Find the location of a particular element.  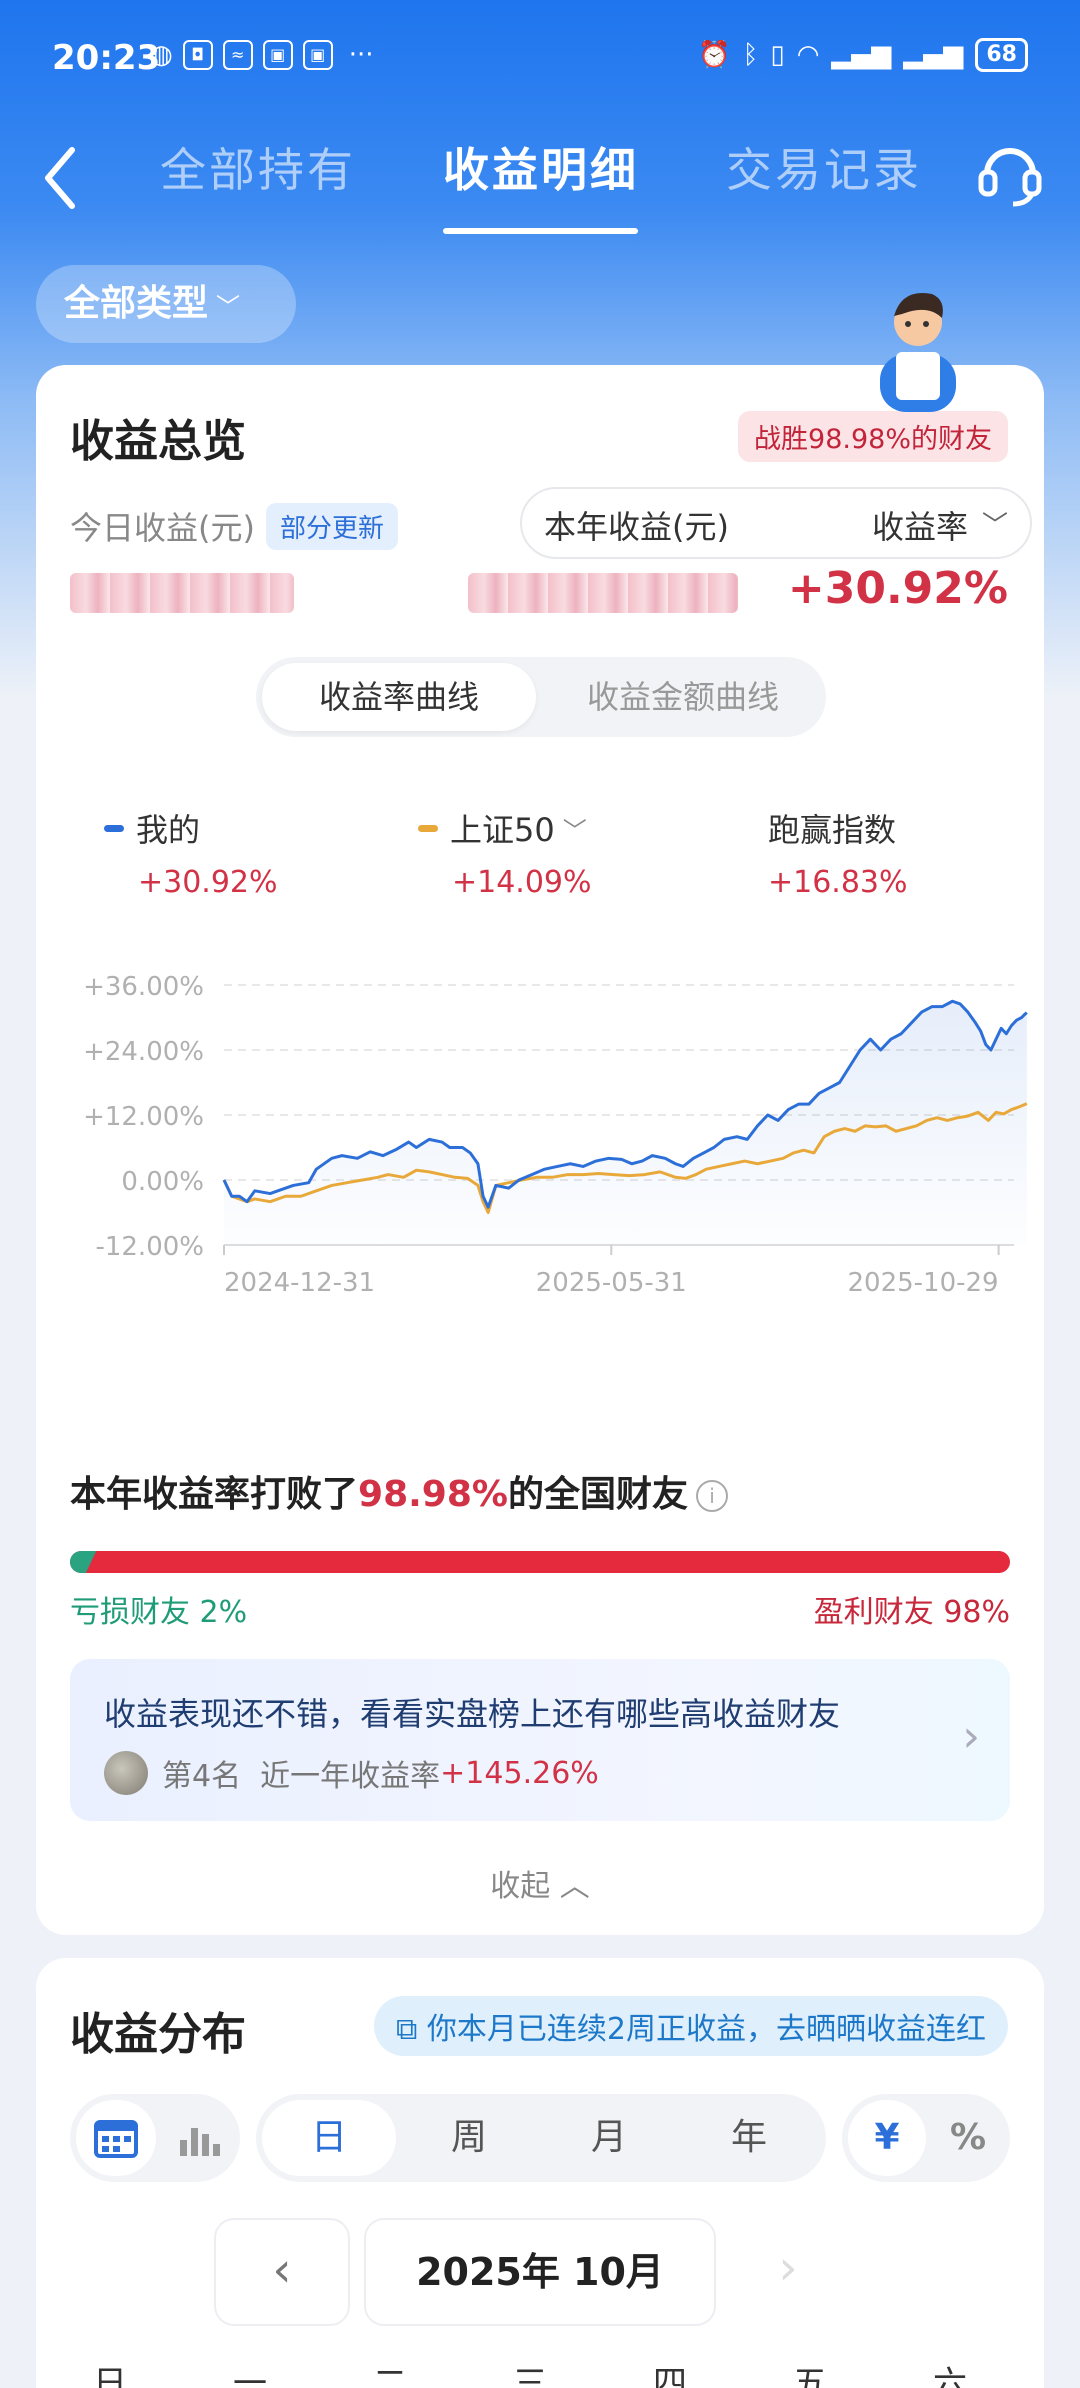

more-dots-icon: ··· is located at coordinates (361, 55).